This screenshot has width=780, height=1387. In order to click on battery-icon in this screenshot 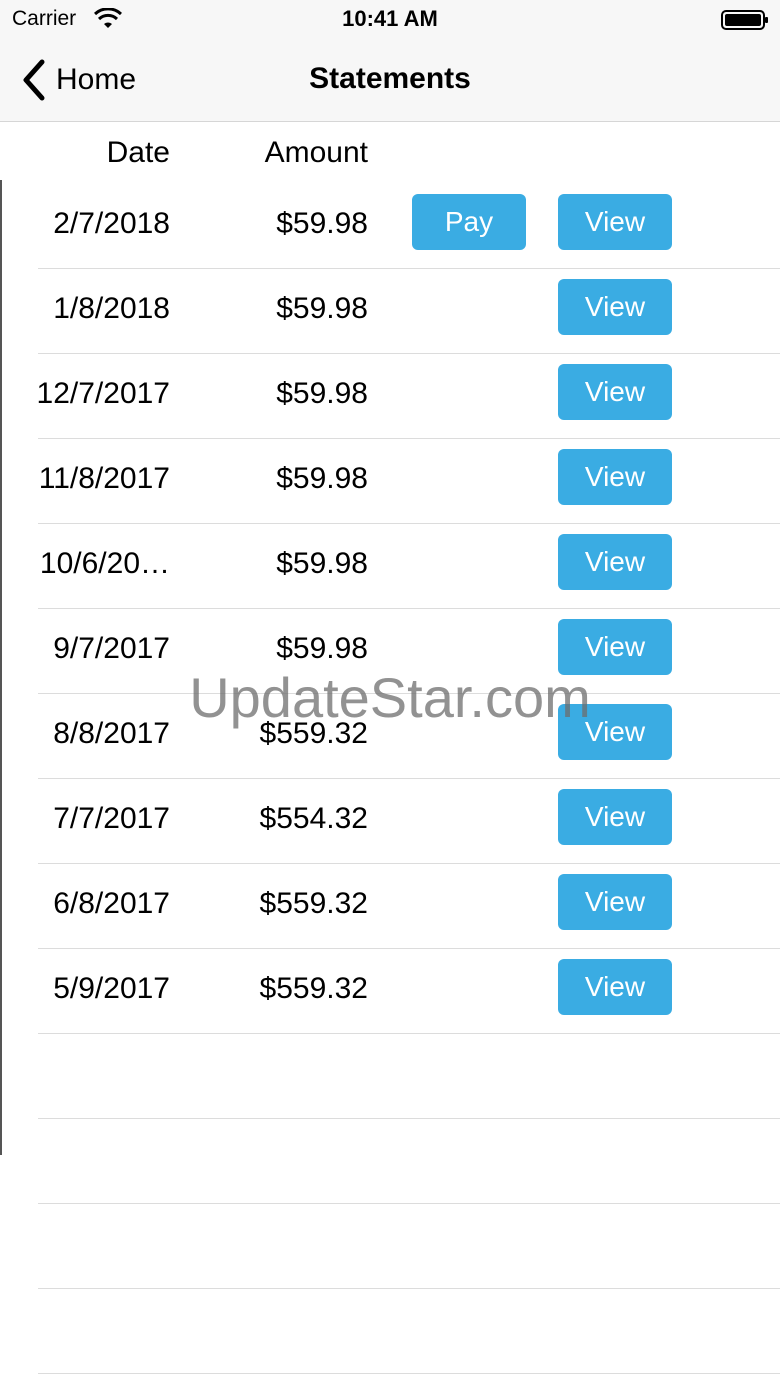, I will do `click(744, 20)`.